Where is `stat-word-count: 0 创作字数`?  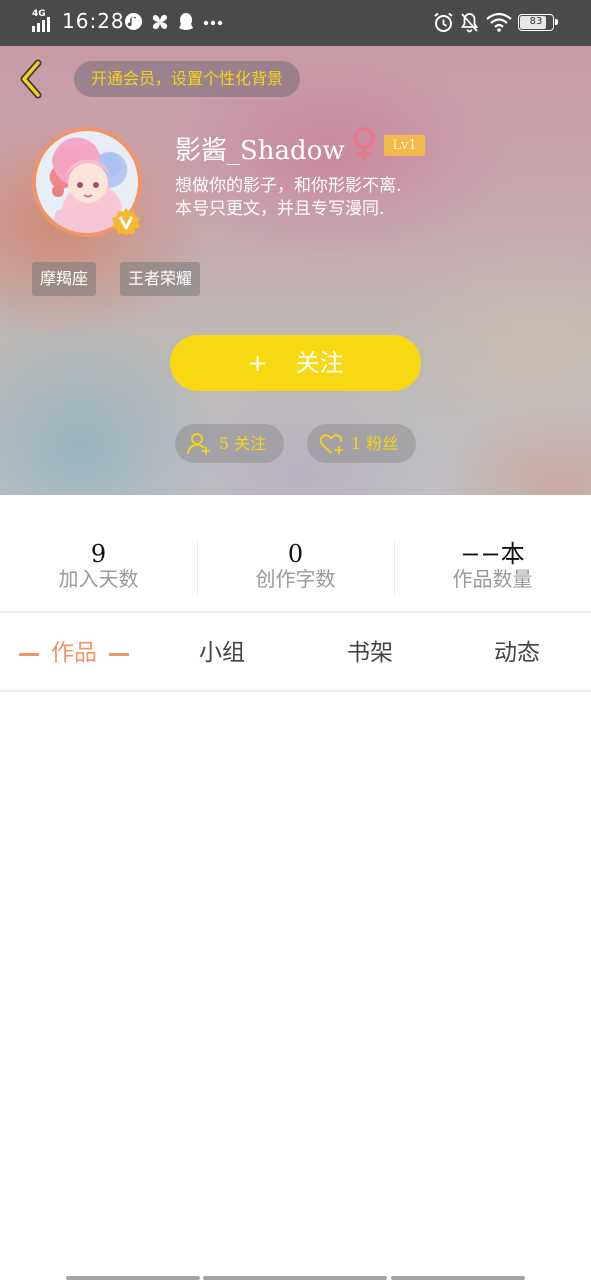 stat-word-count: 0 创作字数 is located at coordinates (295, 566).